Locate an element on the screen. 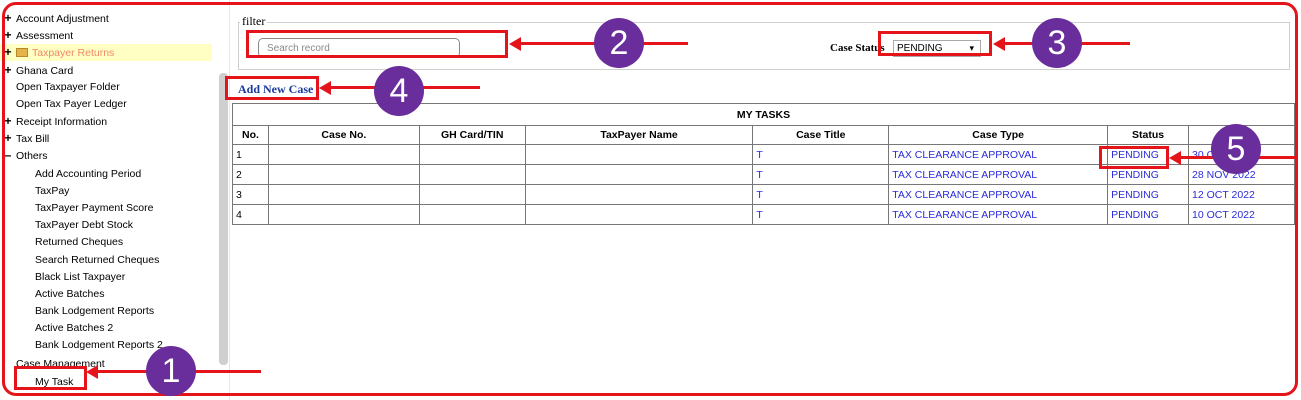 The image size is (1301, 400). sidebar-item-taxpayer-returns: + Taxpayer Returns is located at coordinates (106, 52).